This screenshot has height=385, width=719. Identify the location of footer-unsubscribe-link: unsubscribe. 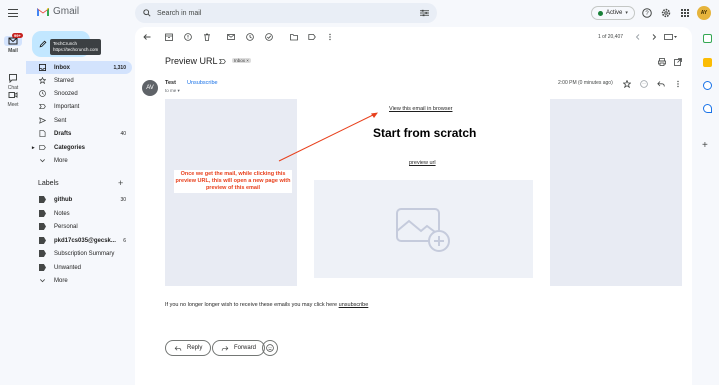
(354, 305).